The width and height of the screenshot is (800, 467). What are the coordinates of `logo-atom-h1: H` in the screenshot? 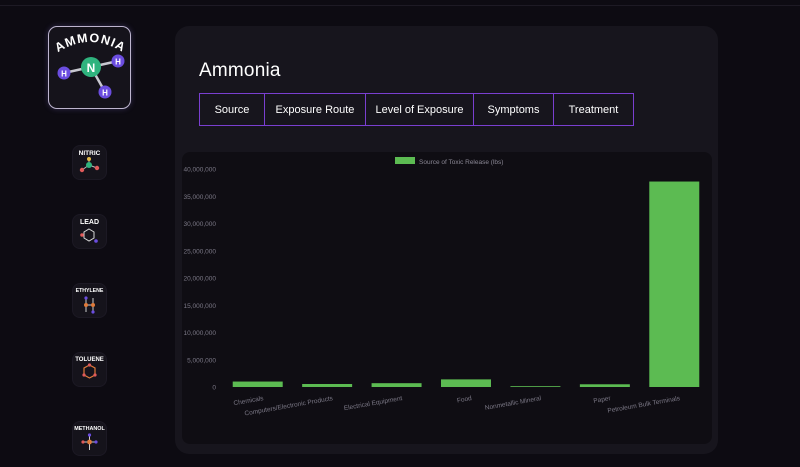 It's located at (64, 74).